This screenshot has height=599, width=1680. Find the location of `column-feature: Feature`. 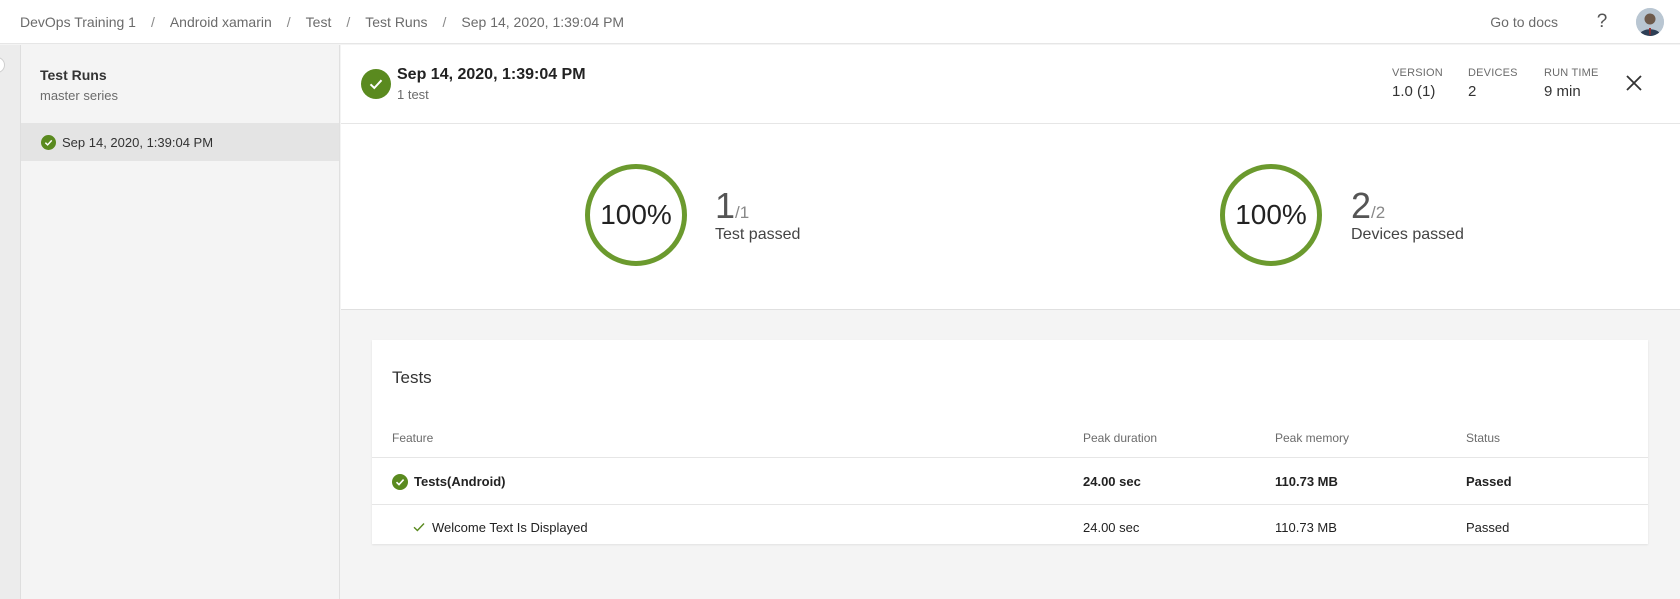

column-feature: Feature is located at coordinates (413, 438).